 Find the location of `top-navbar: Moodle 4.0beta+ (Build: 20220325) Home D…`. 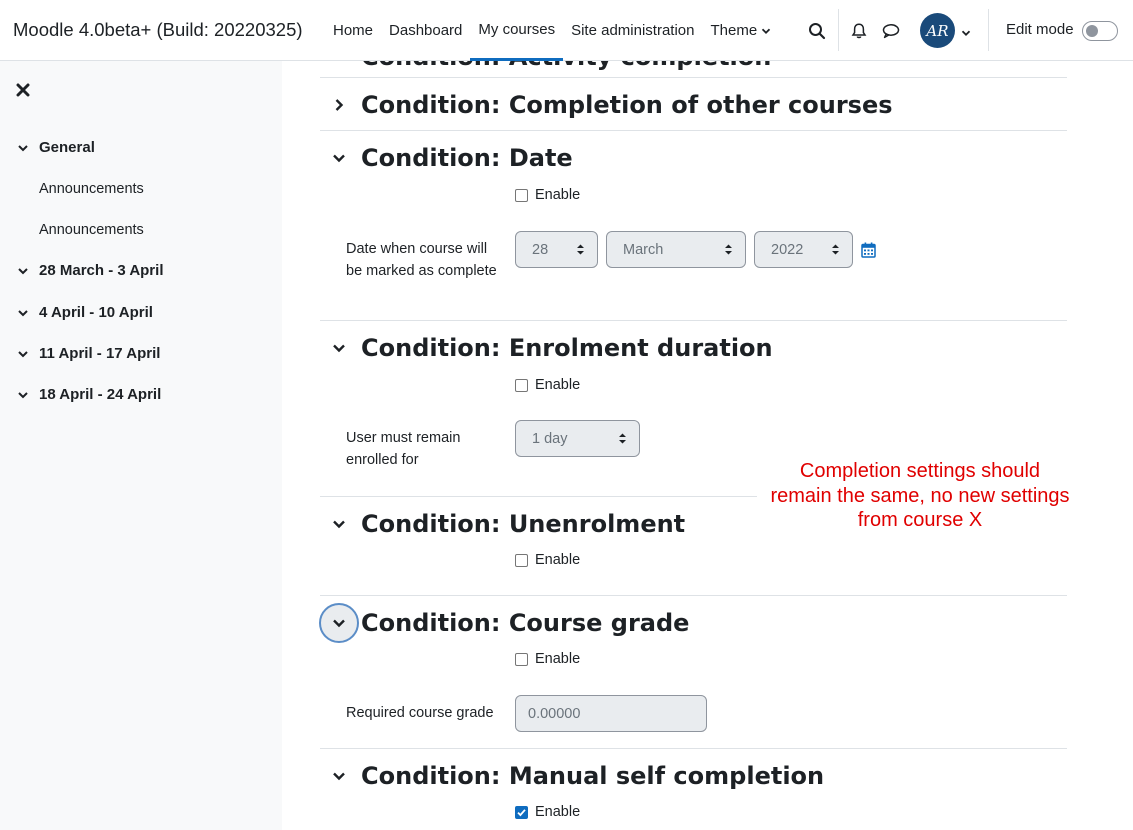

top-navbar: Moodle 4.0beta+ (Build: 20220325) Home D… is located at coordinates (566, 30).